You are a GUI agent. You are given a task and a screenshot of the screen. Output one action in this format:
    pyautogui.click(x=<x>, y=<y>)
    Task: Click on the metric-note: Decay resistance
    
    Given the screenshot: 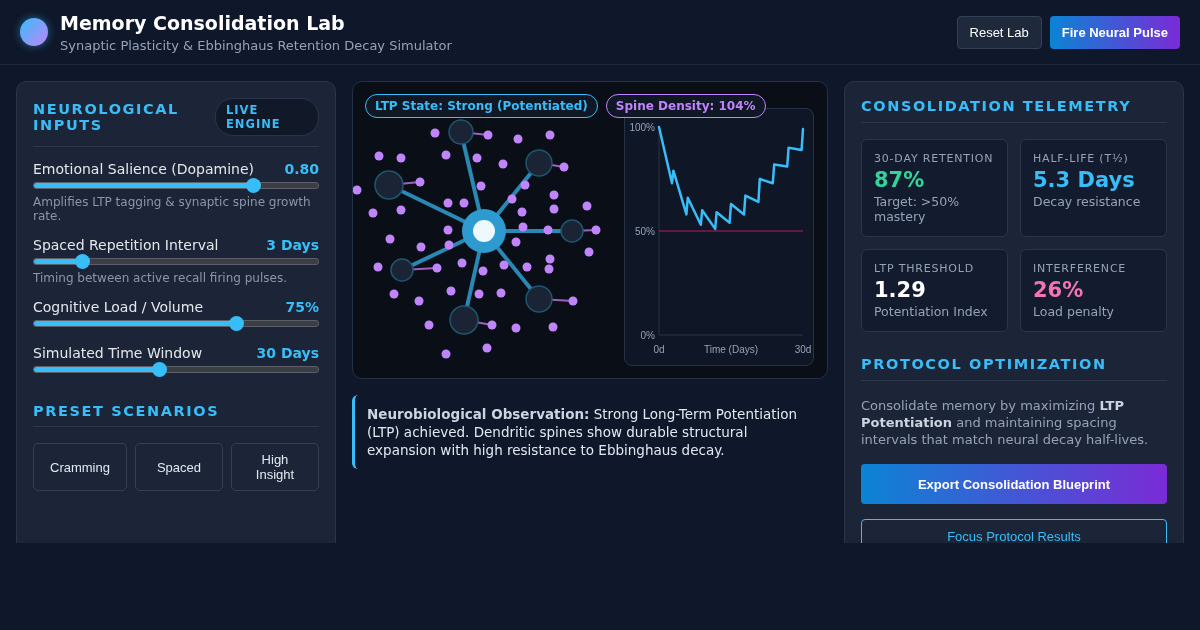 What is the action you would take?
    pyautogui.click(x=1087, y=201)
    